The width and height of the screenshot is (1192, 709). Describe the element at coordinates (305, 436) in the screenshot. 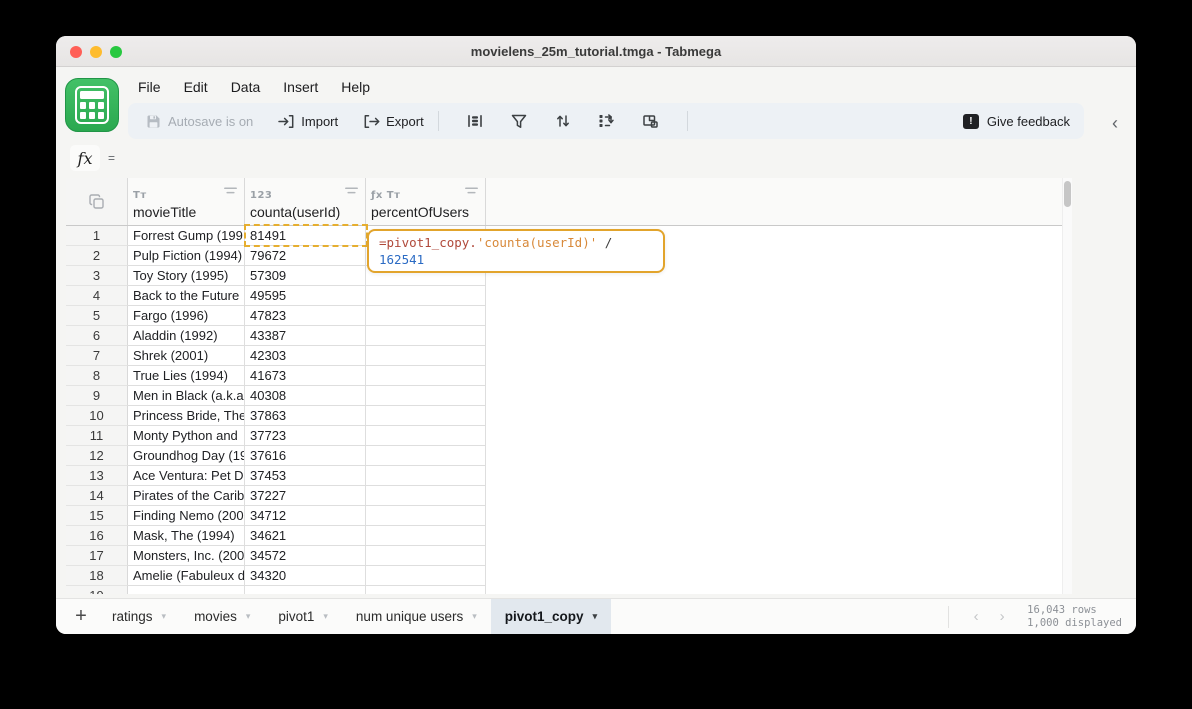

I see `count-cell: 37723` at that location.